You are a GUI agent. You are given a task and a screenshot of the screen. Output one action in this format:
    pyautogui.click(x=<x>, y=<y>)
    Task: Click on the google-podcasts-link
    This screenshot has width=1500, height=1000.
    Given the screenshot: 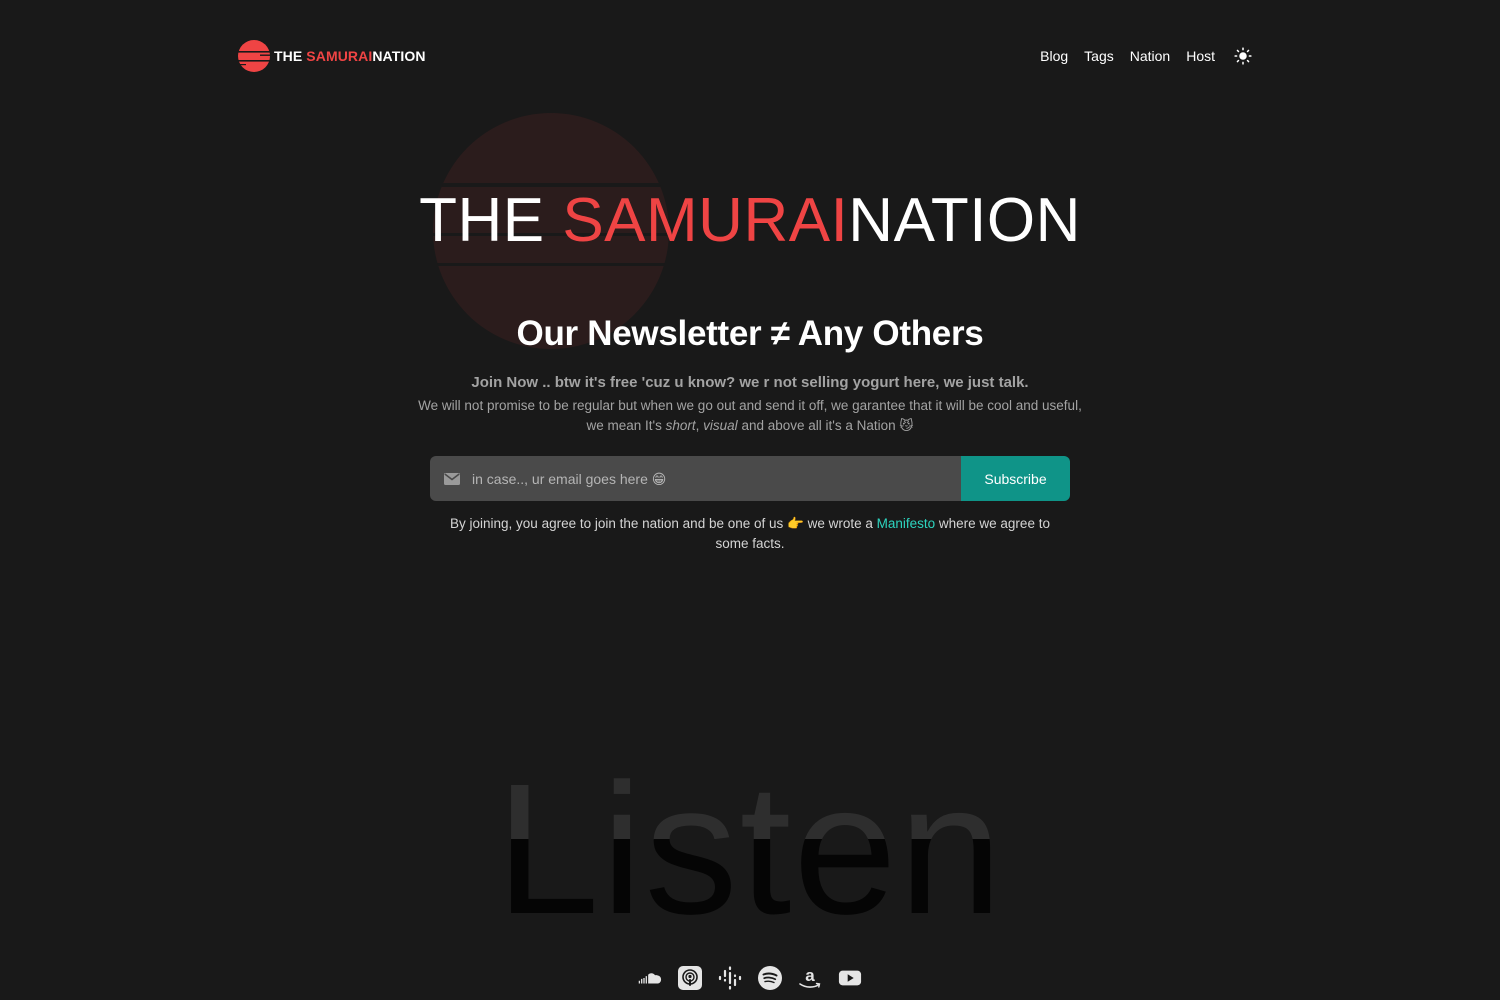 What is the action you would take?
    pyautogui.click(x=730, y=978)
    